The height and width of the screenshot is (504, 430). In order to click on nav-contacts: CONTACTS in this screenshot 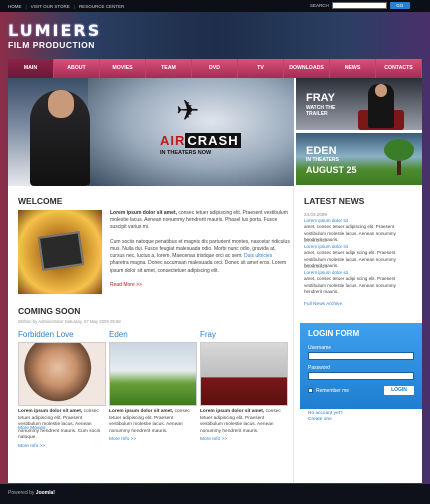, I will do `click(399, 68)`.